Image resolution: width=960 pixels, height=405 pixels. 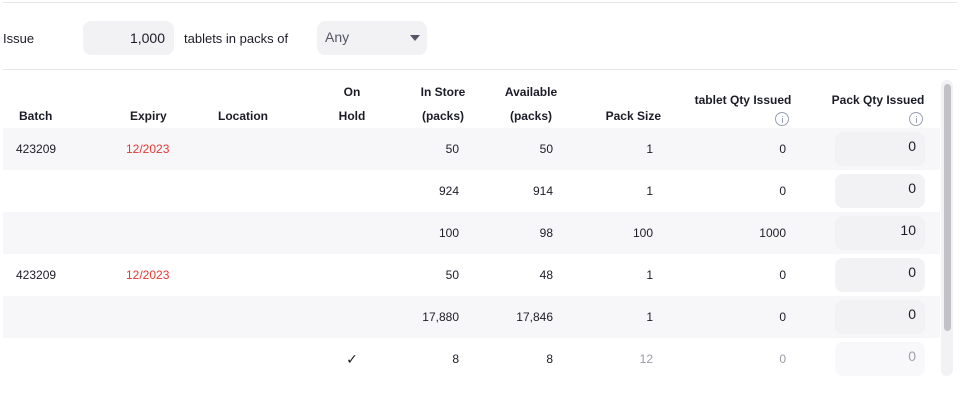 I want to click on table-row: 17,880 17,846 1 0, so click(x=471, y=317).